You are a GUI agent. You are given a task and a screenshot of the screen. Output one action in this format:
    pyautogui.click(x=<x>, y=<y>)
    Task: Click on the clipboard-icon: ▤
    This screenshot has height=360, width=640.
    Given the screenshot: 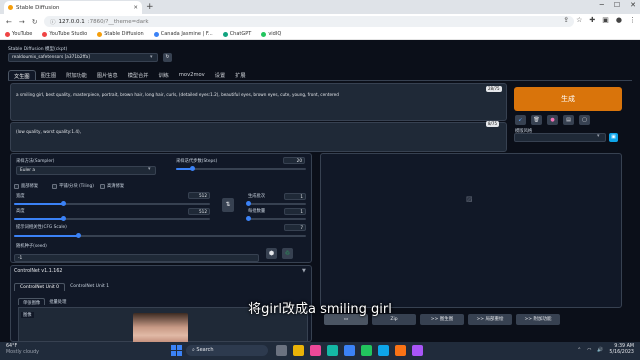 What is the action you would take?
    pyautogui.click(x=568, y=120)
    